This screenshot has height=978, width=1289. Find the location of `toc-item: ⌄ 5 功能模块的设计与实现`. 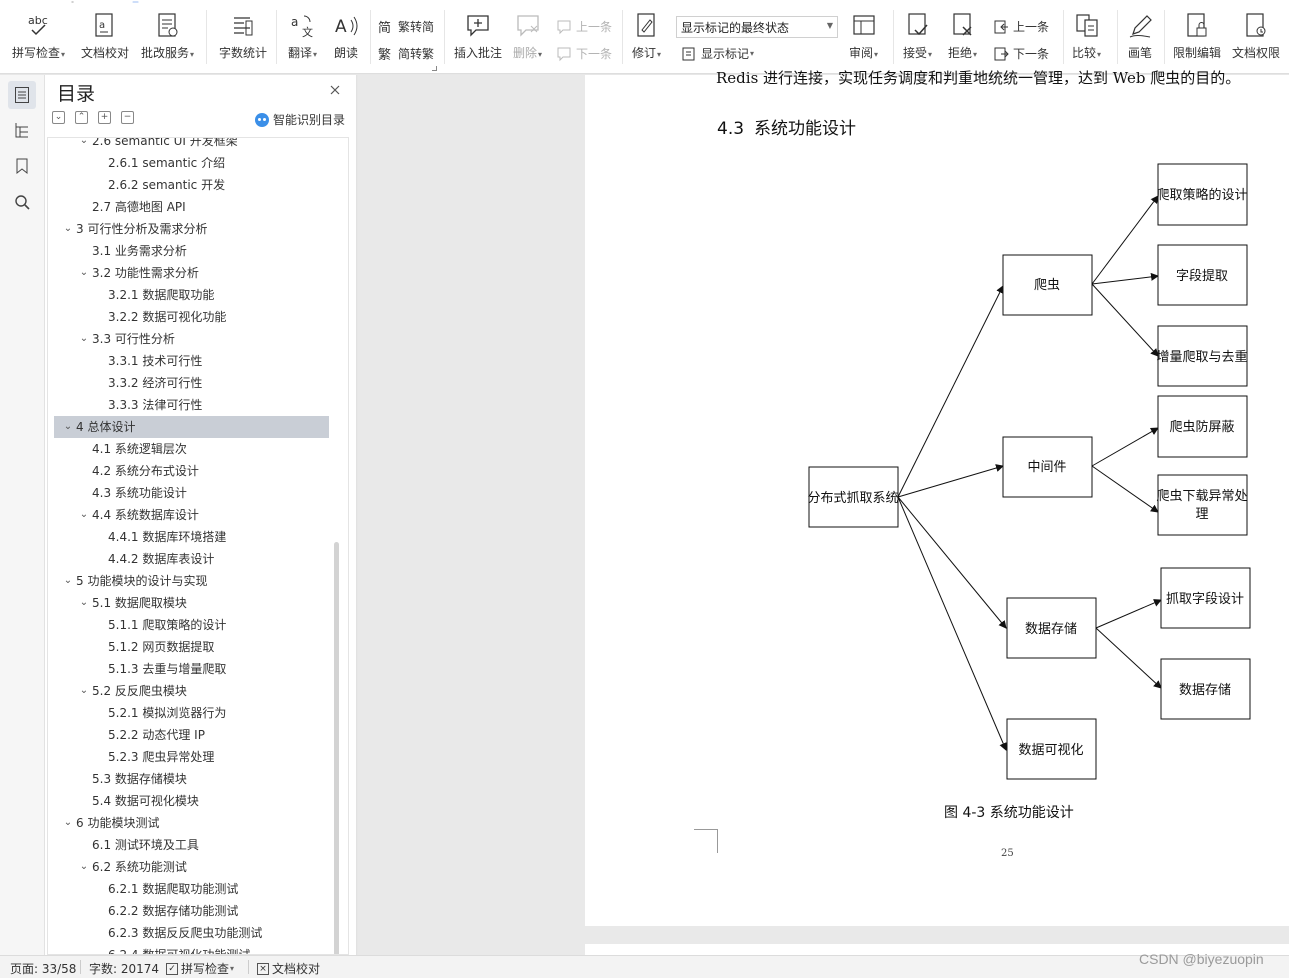

toc-item: ⌄ 5 功能模块的设计与实现 is located at coordinates (198, 581).